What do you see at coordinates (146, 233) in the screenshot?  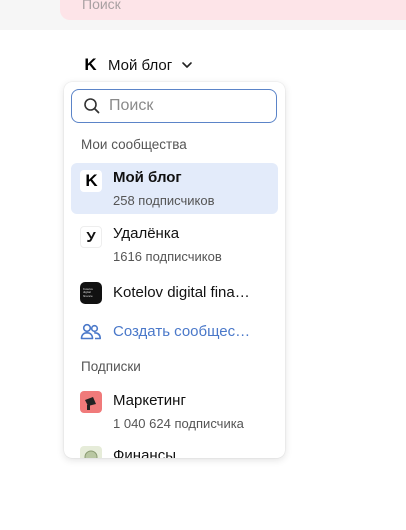 I see `community-name: Удалёнка` at bounding box center [146, 233].